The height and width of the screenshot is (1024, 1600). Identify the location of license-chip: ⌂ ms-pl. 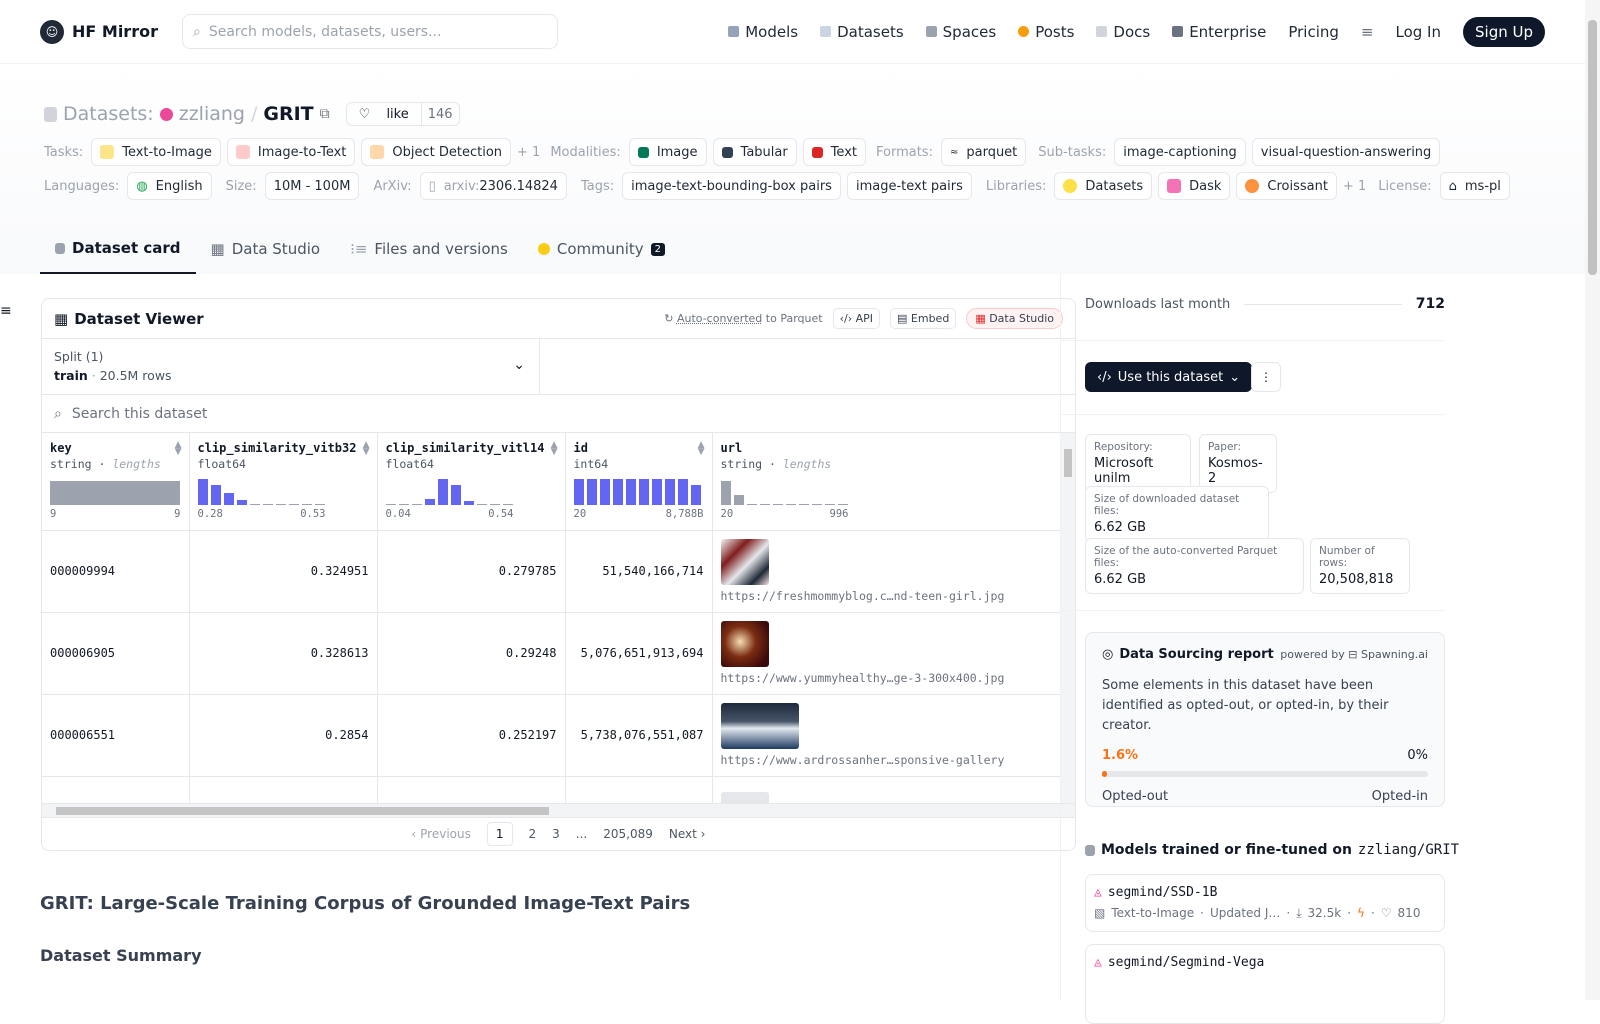
(1474, 186).